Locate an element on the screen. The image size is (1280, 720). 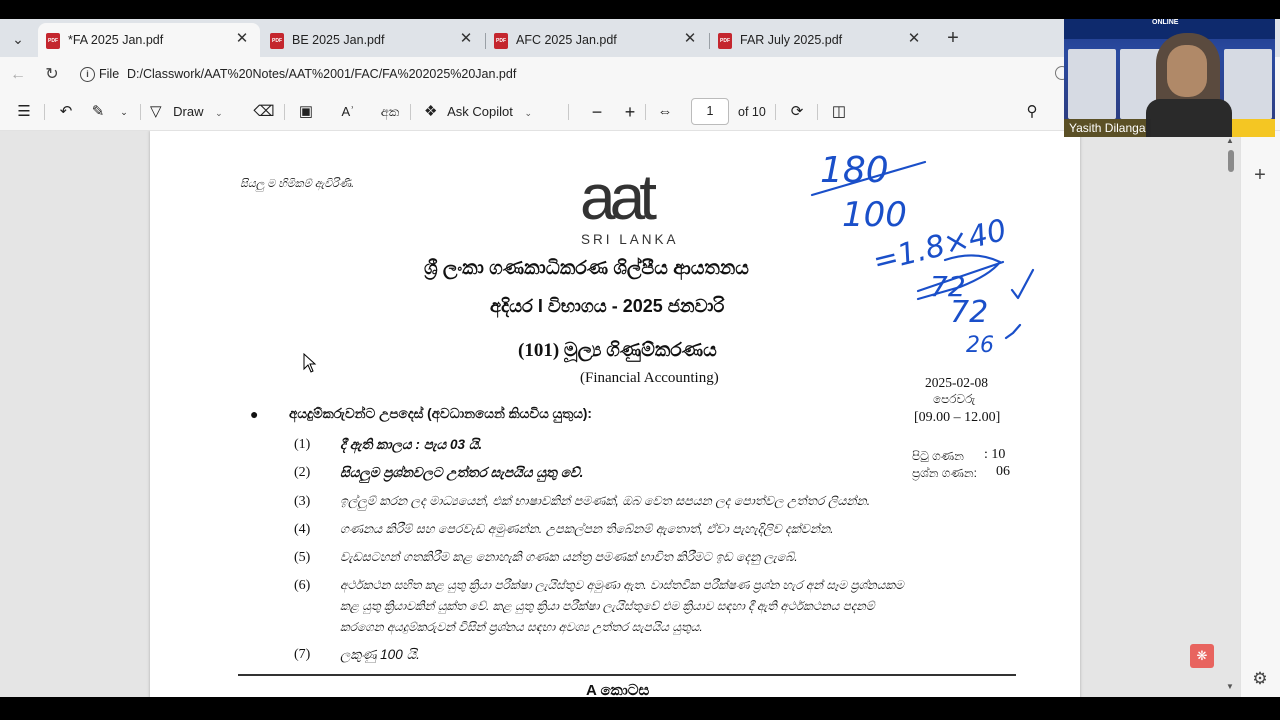
instruction-number: (5) is located at coordinates (302, 557).